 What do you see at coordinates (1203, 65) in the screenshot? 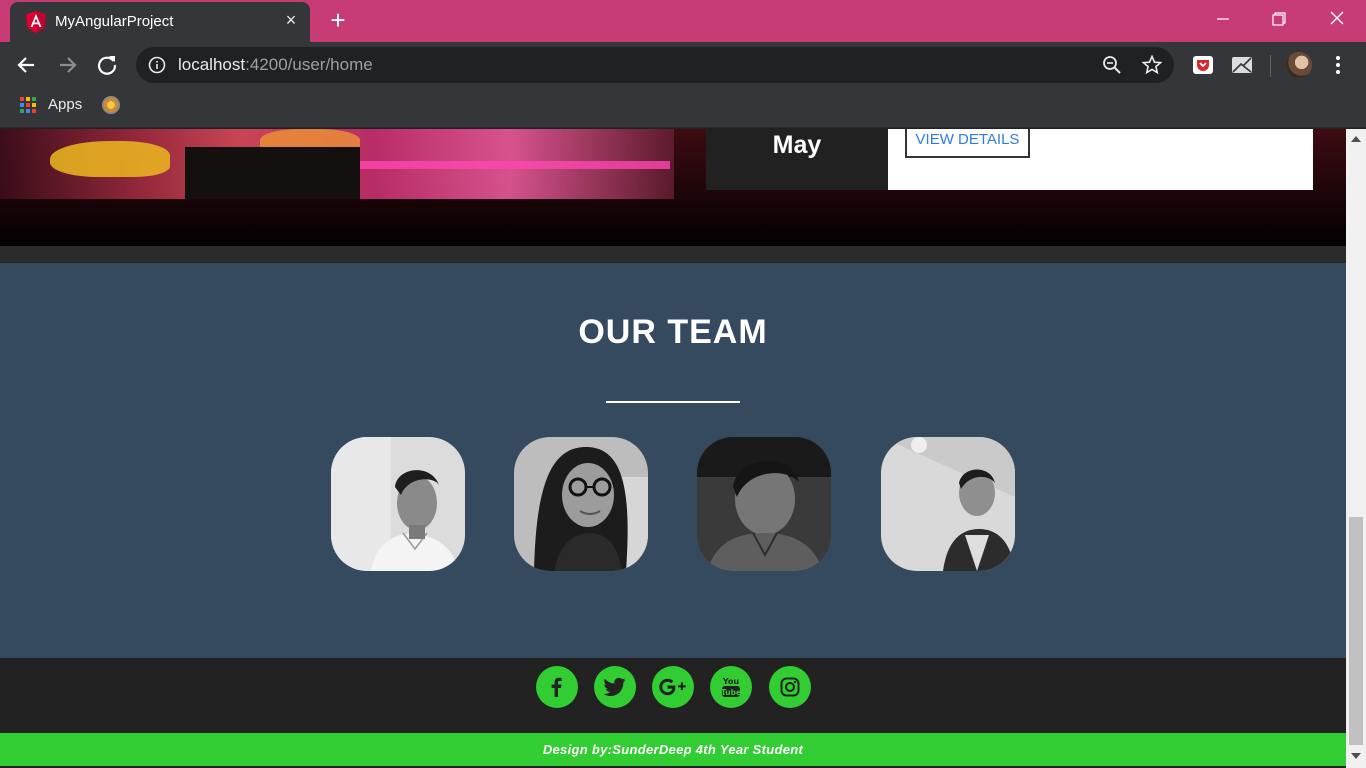
I see `pocket-extension-icon` at bounding box center [1203, 65].